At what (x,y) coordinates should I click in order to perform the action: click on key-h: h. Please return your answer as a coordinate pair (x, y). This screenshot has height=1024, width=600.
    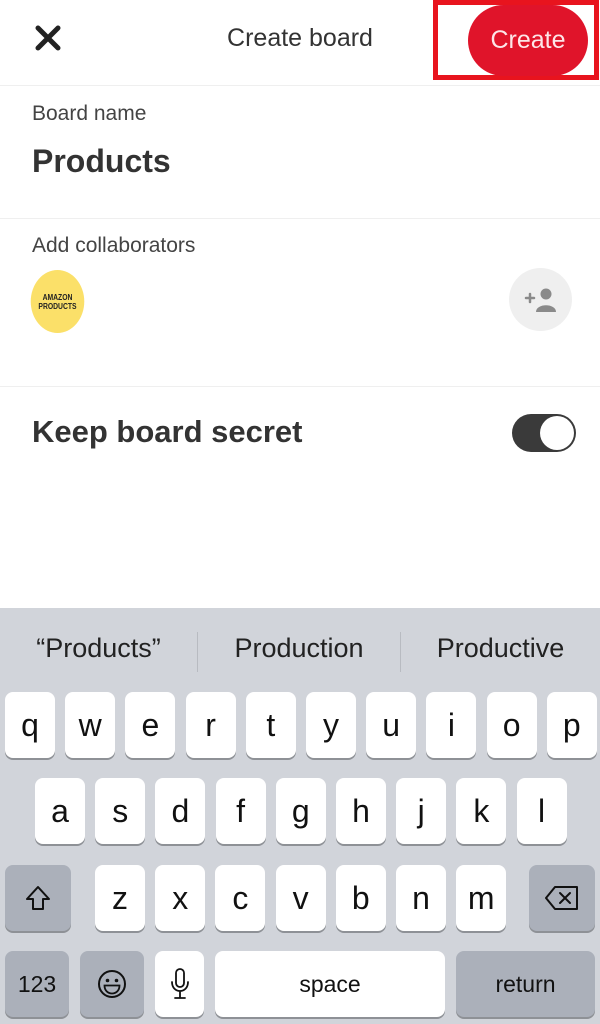
    Looking at the image, I should click on (361, 811).